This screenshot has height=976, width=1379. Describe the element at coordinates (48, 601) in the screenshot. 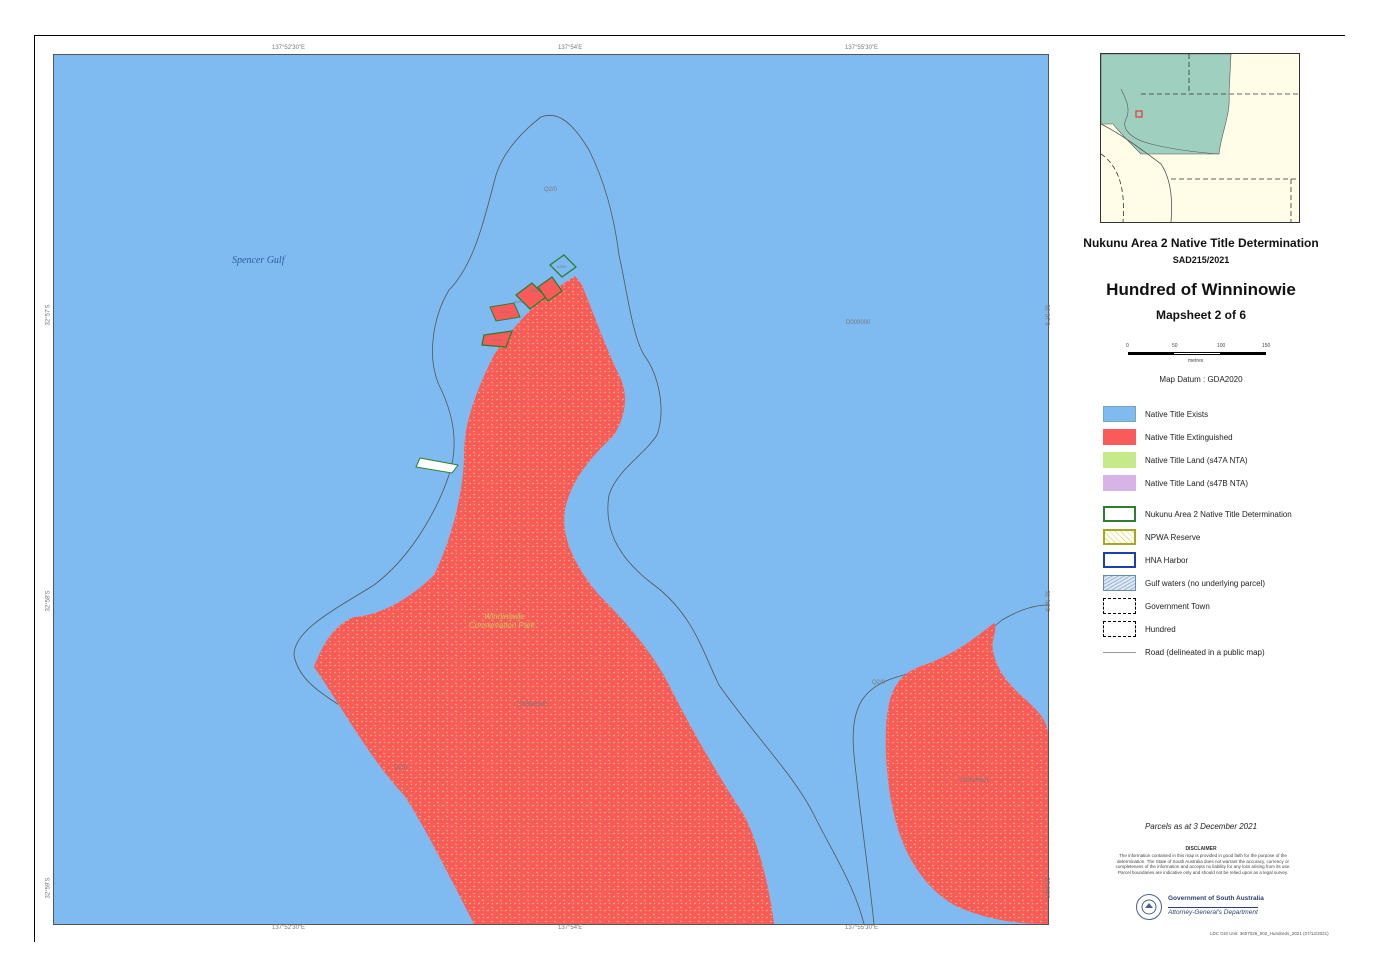

I see `tick-left-2: 32°58'S` at that location.